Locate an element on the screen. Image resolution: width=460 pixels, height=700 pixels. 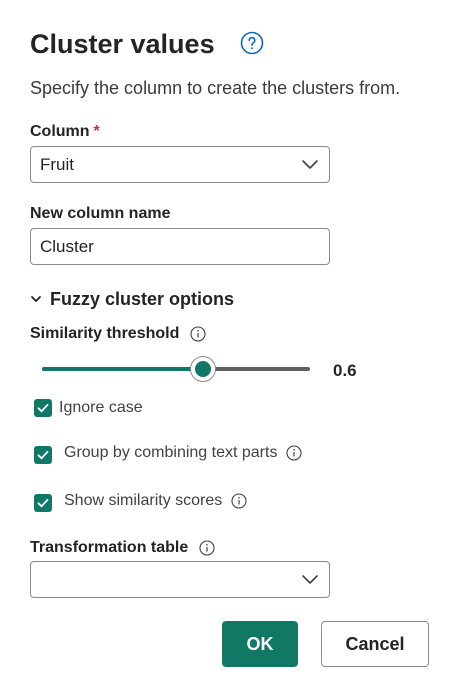
column-dropdown-value: Fruit is located at coordinates (57, 164).